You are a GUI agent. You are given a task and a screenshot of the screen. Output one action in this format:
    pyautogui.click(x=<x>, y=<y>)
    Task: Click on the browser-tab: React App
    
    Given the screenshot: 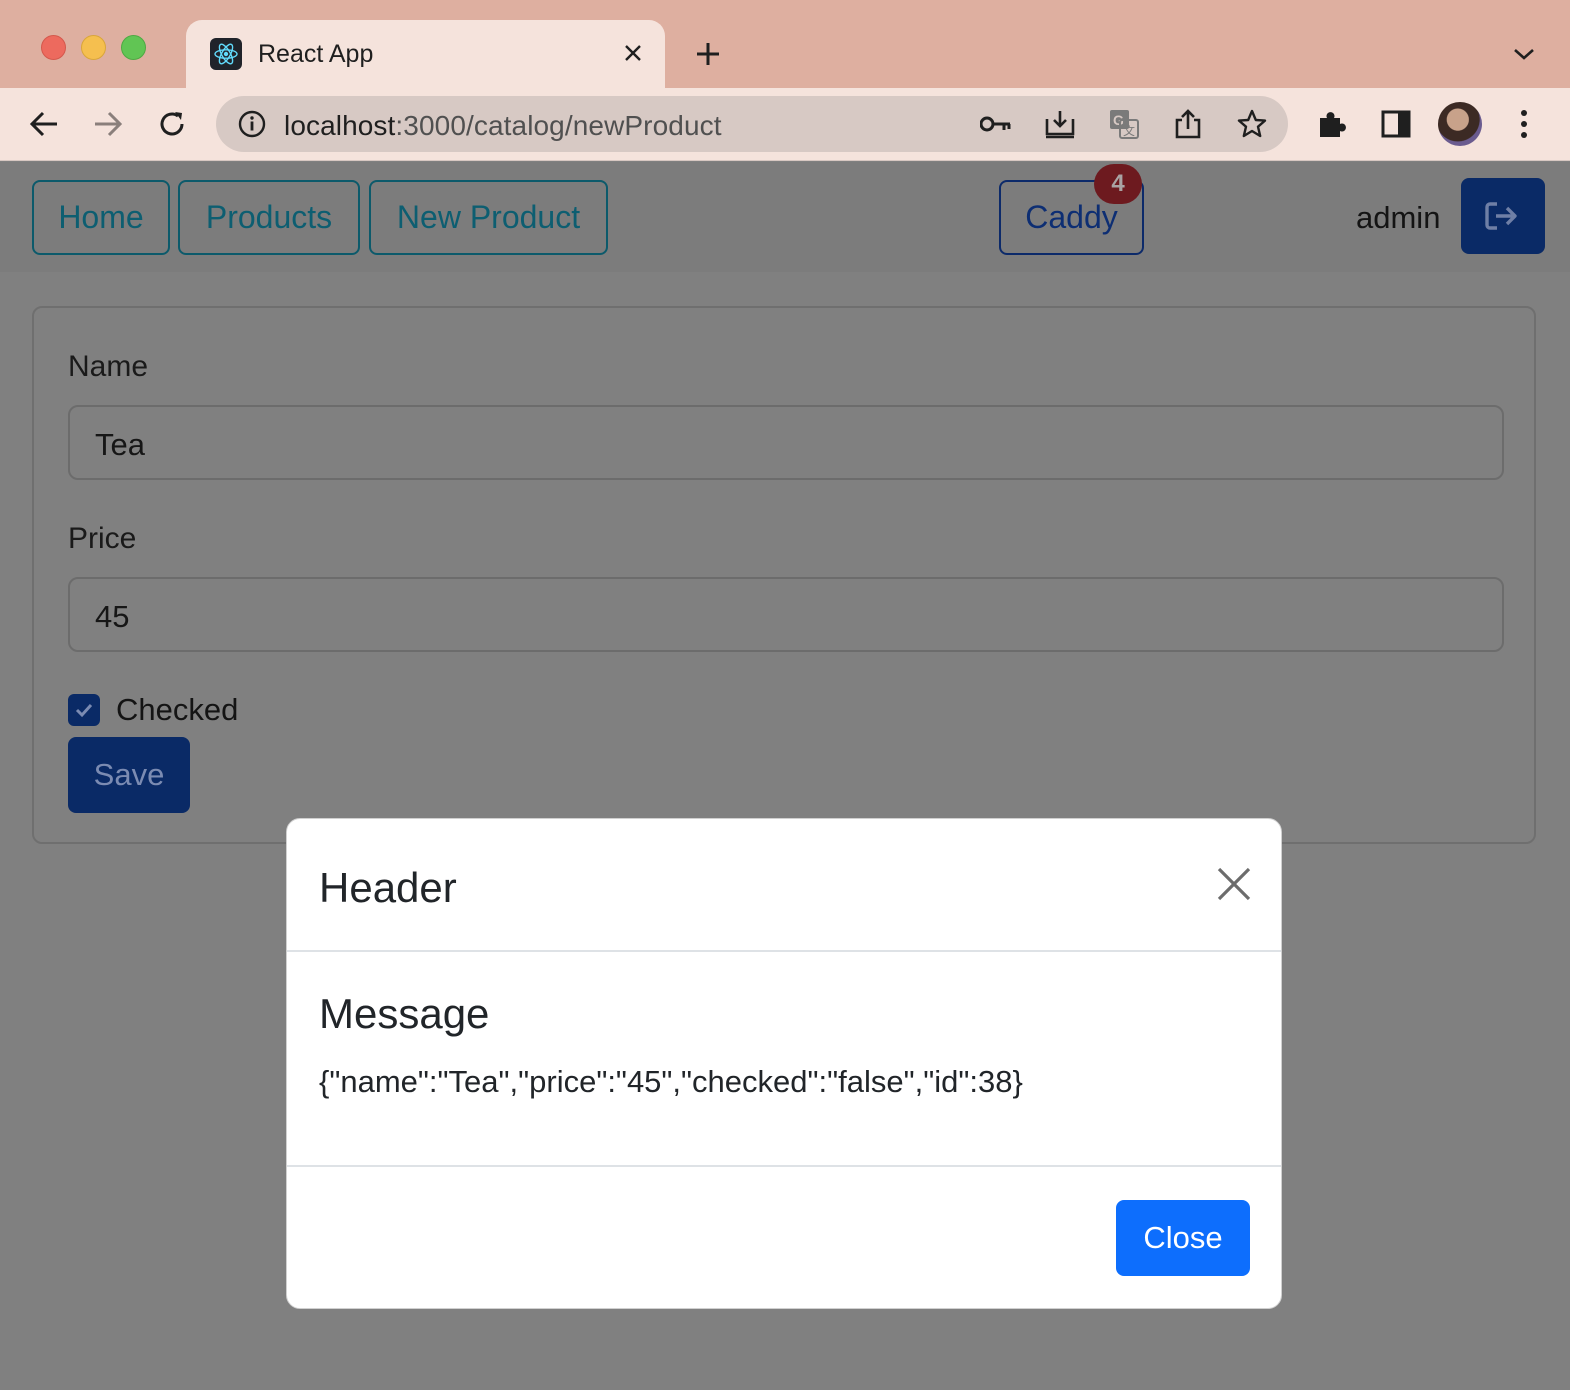 What is the action you would take?
    pyautogui.click(x=425, y=54)
    